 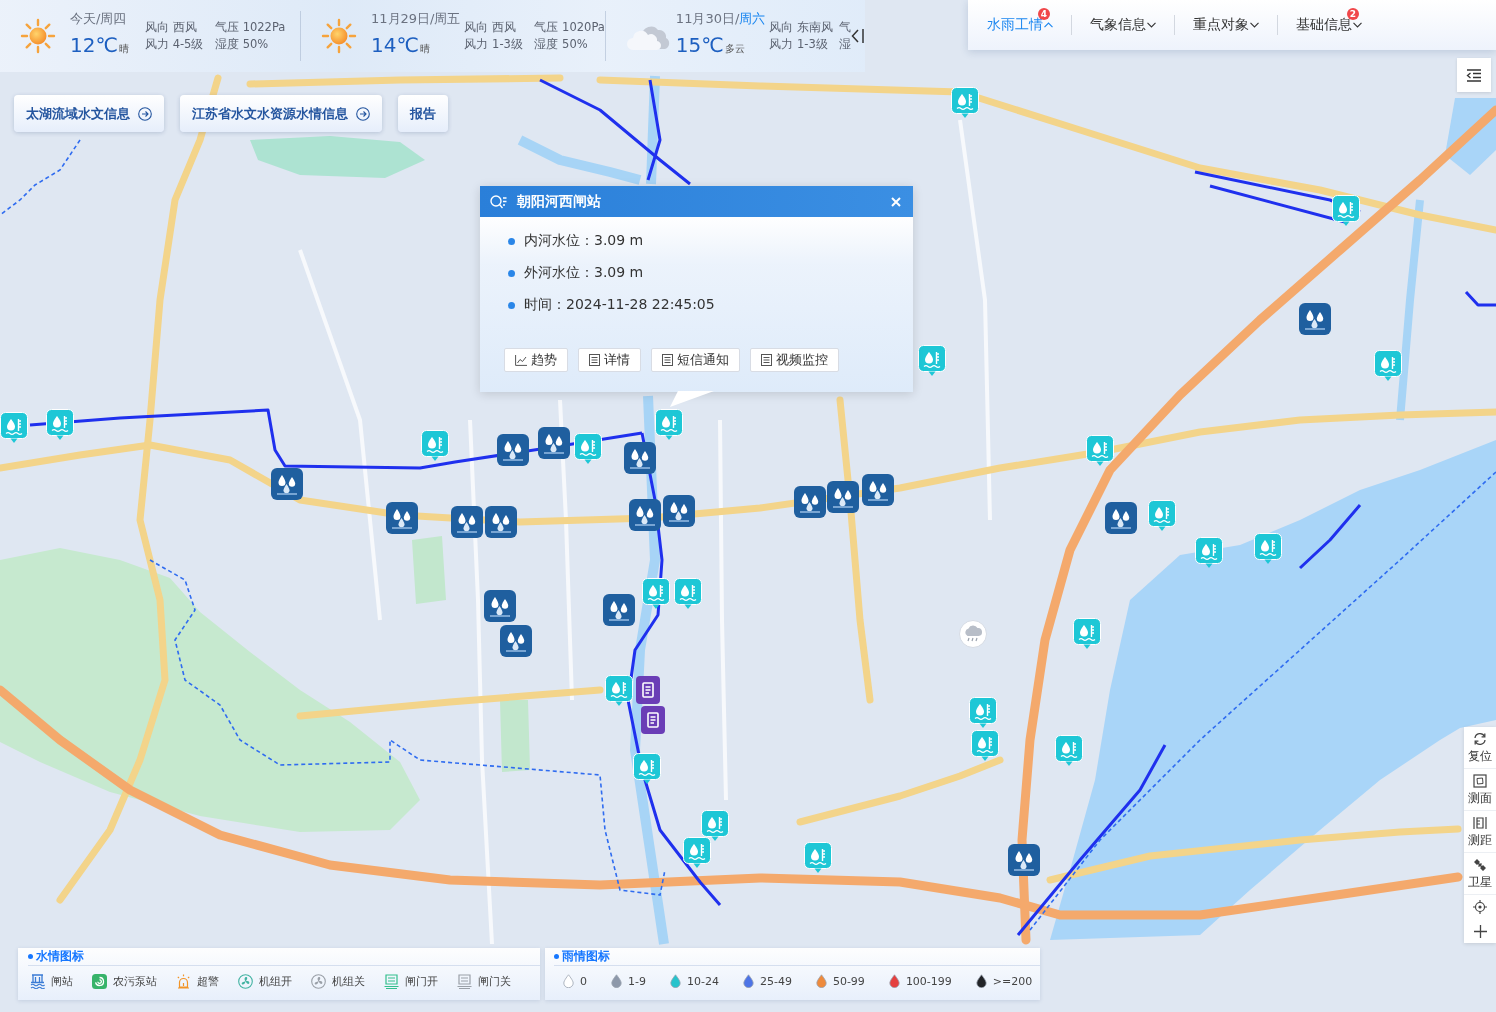 I want to click on legend-title: 水情图标, so click(x=60, y=956).